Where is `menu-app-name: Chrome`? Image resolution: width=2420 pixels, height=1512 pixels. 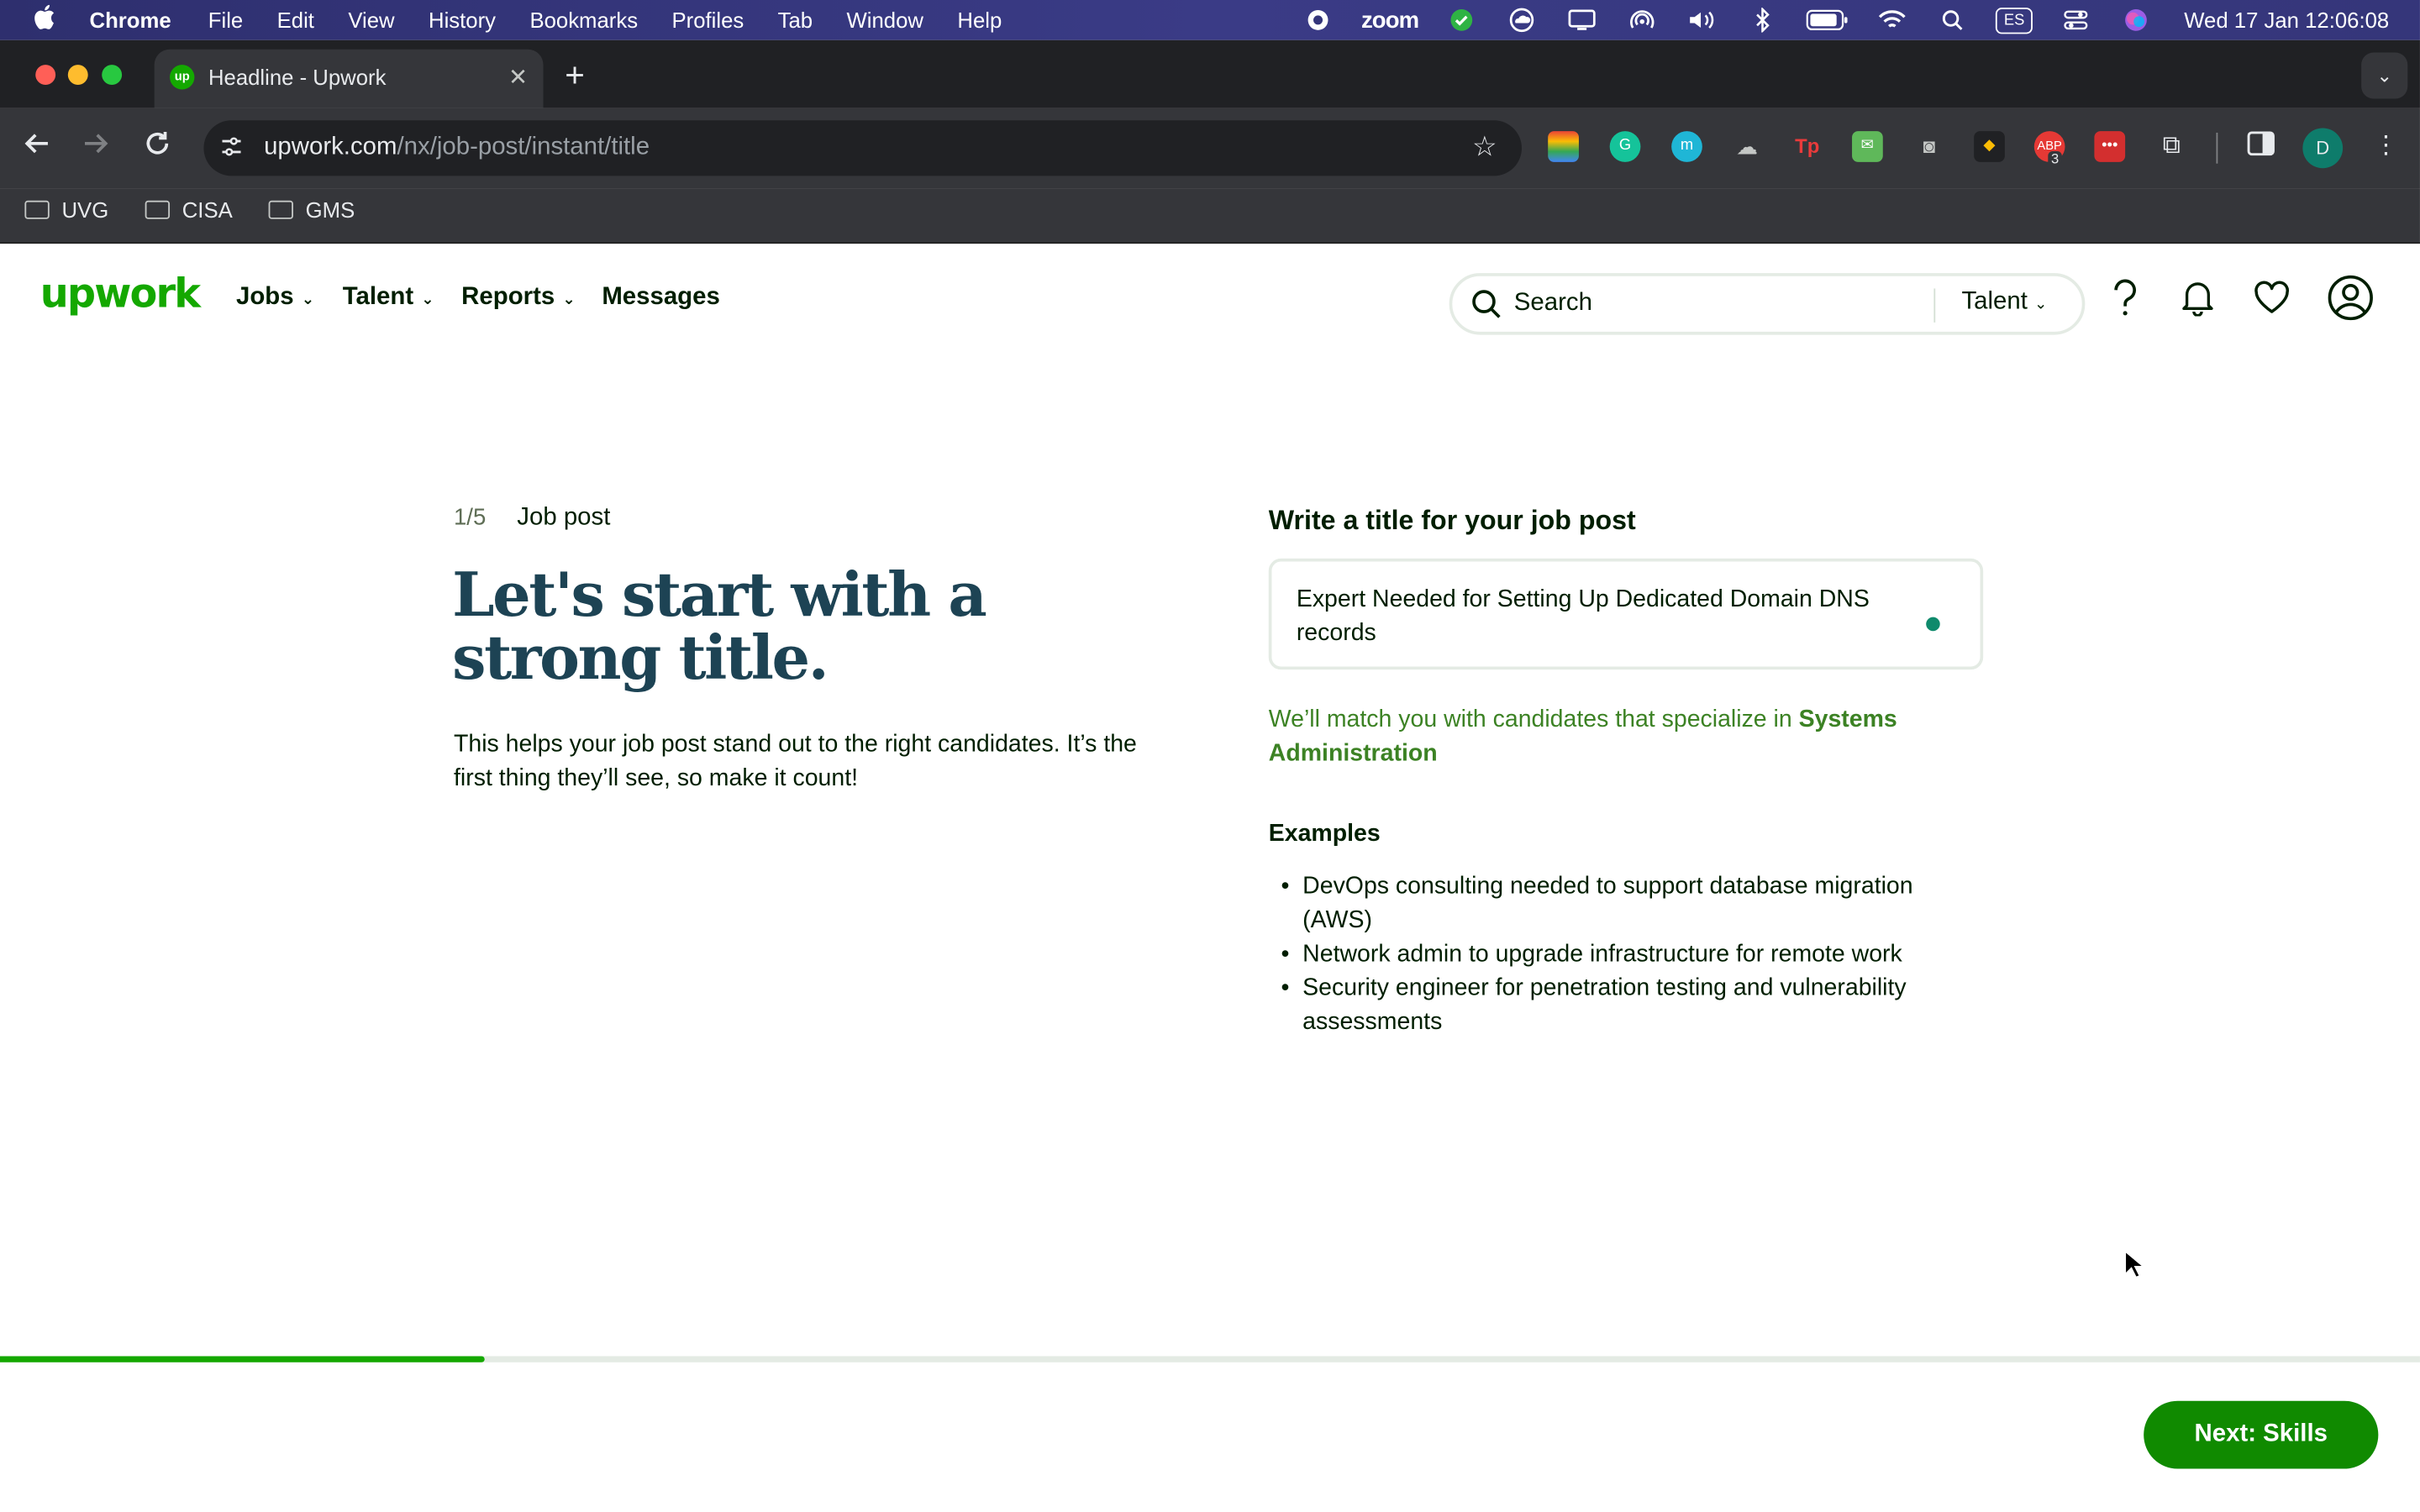 menu-app-name: Chrome is located at coordinates (130, 20).